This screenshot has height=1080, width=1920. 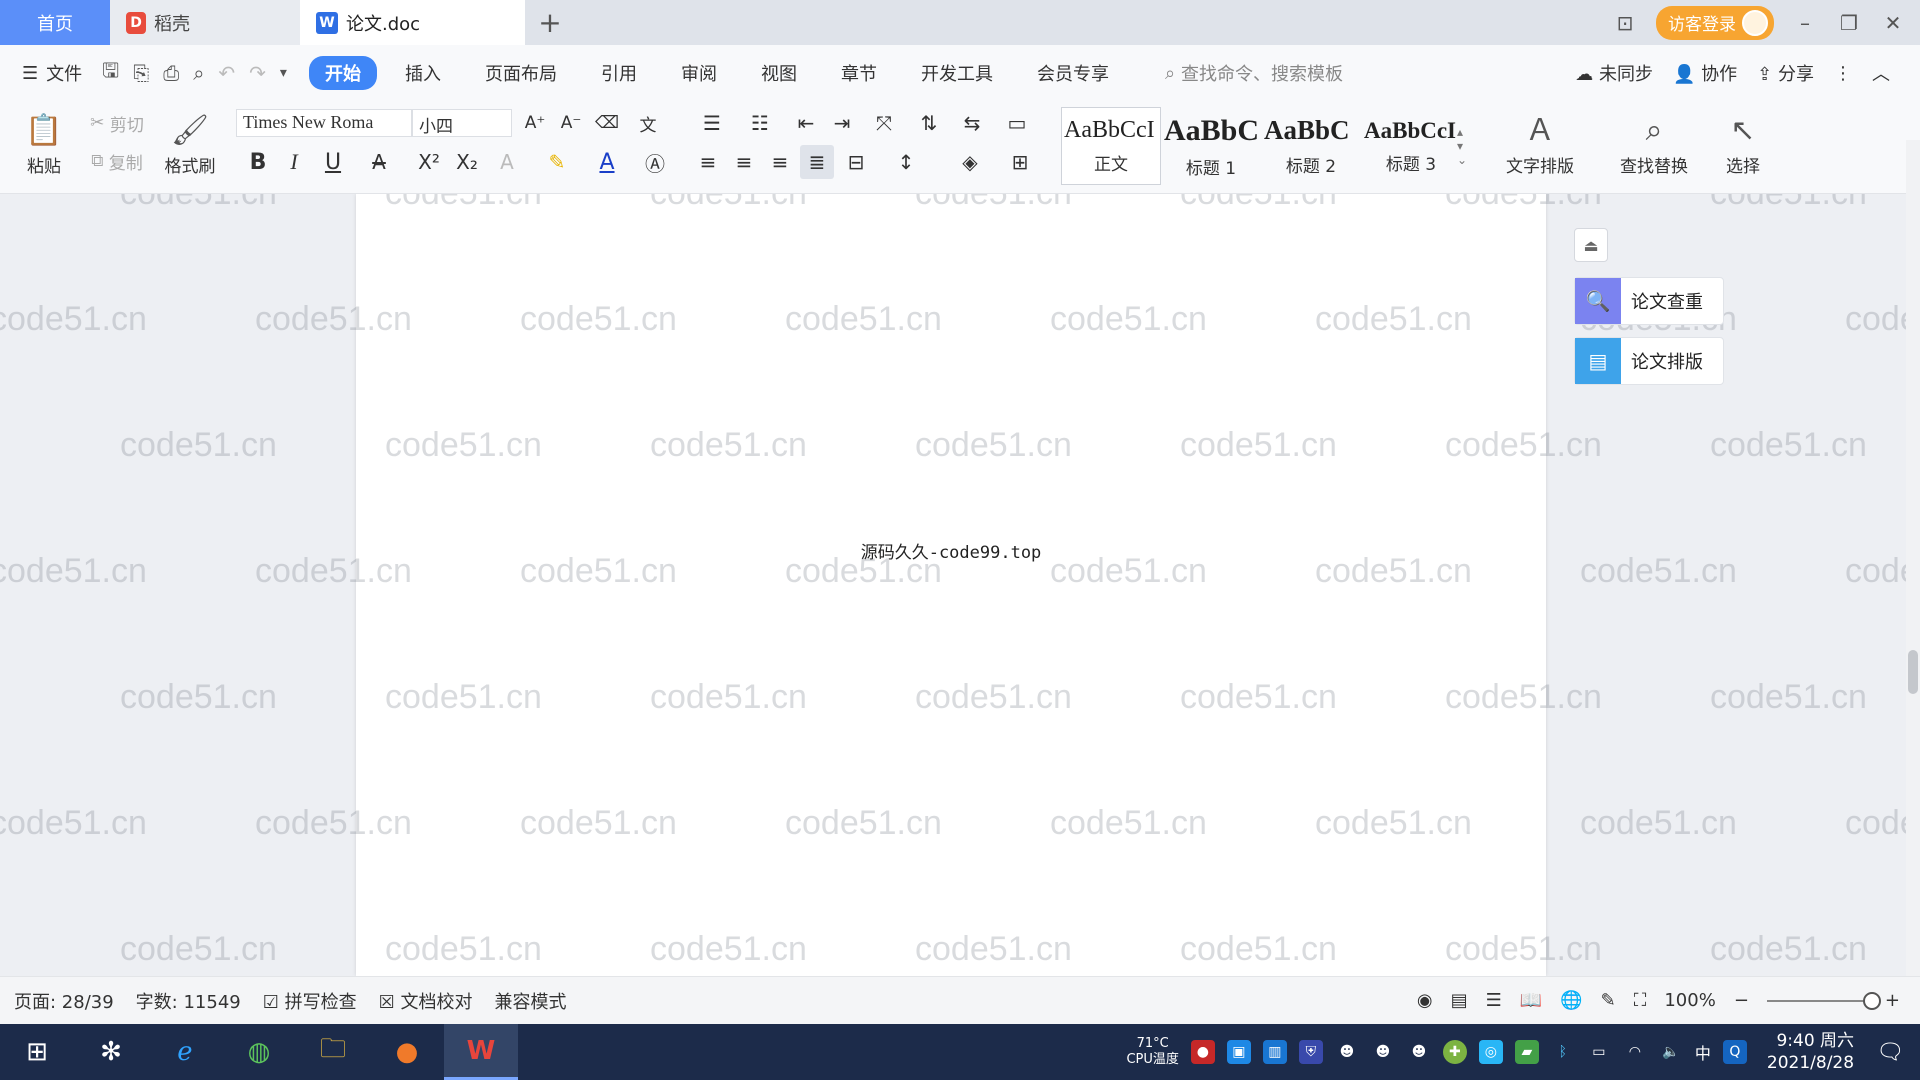 I want to click on outline-view-icon: ☰, so click(x=1494, y=1000).